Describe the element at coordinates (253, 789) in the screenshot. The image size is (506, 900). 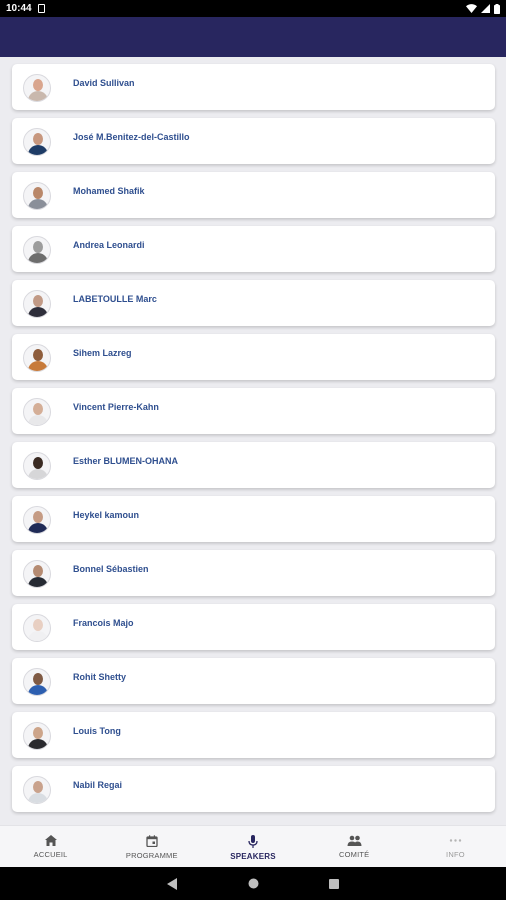
I see `speaker-card: Nabil Regai` at that location.